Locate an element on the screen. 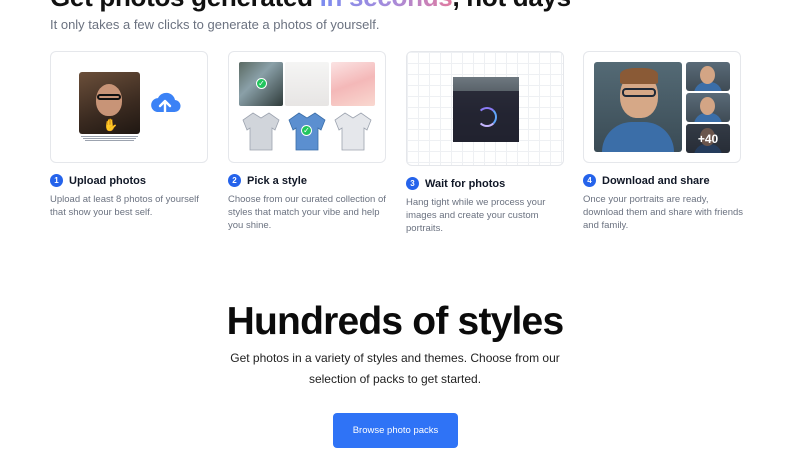  jacket-grey-image is located at coordinates (261, 131).